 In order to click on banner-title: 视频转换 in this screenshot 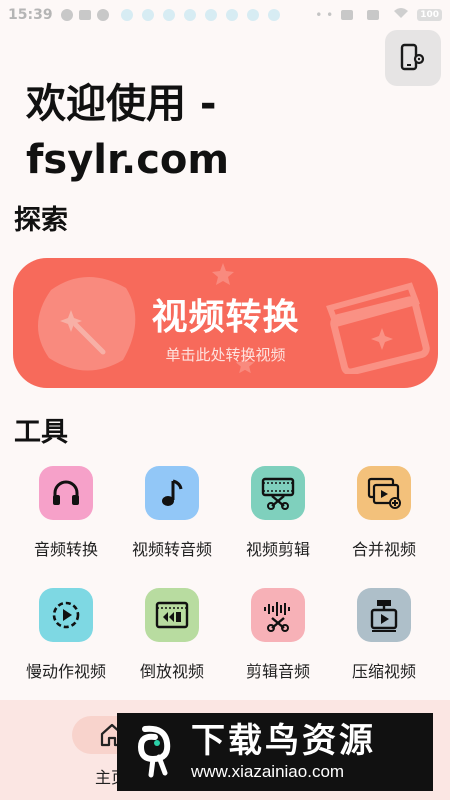, I will do `click(225, 317)`.